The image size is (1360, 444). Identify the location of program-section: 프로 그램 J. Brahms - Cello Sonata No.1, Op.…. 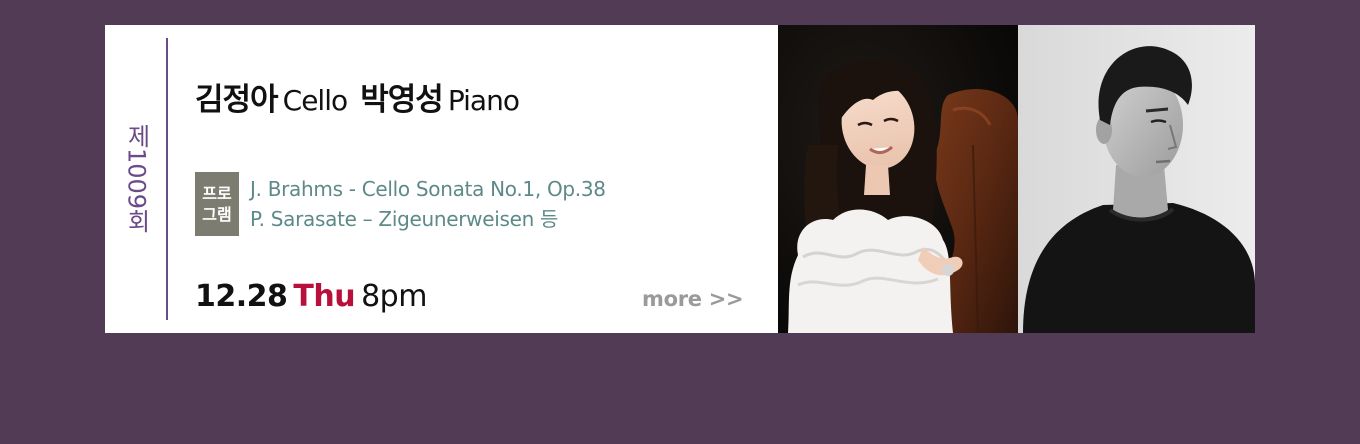
(400, 204).